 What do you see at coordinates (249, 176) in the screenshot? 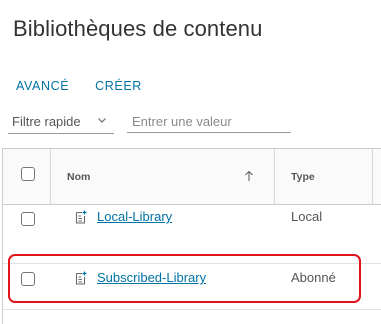
I see `sort-ascending-icon` at bounding box center [249, 176].